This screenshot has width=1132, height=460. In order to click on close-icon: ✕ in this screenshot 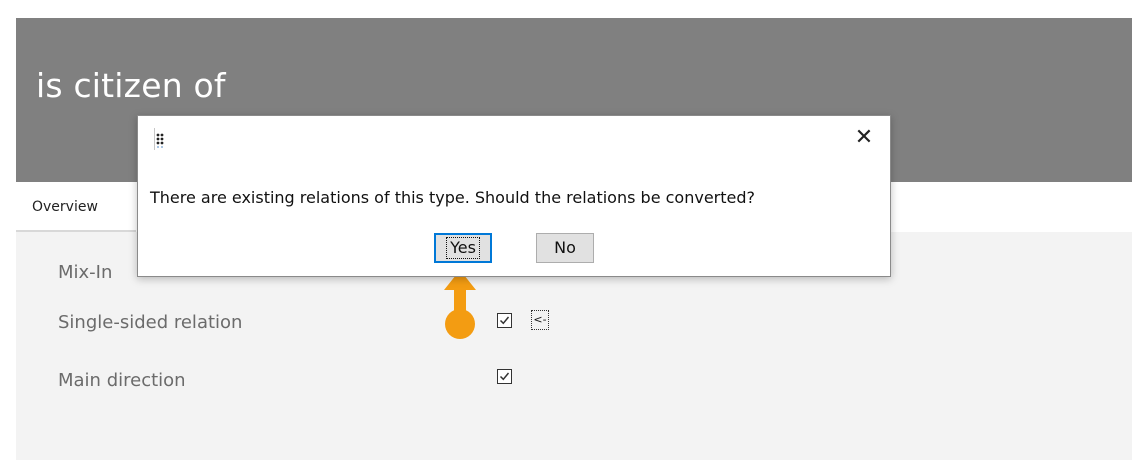, I will do `click(864, 138)`.